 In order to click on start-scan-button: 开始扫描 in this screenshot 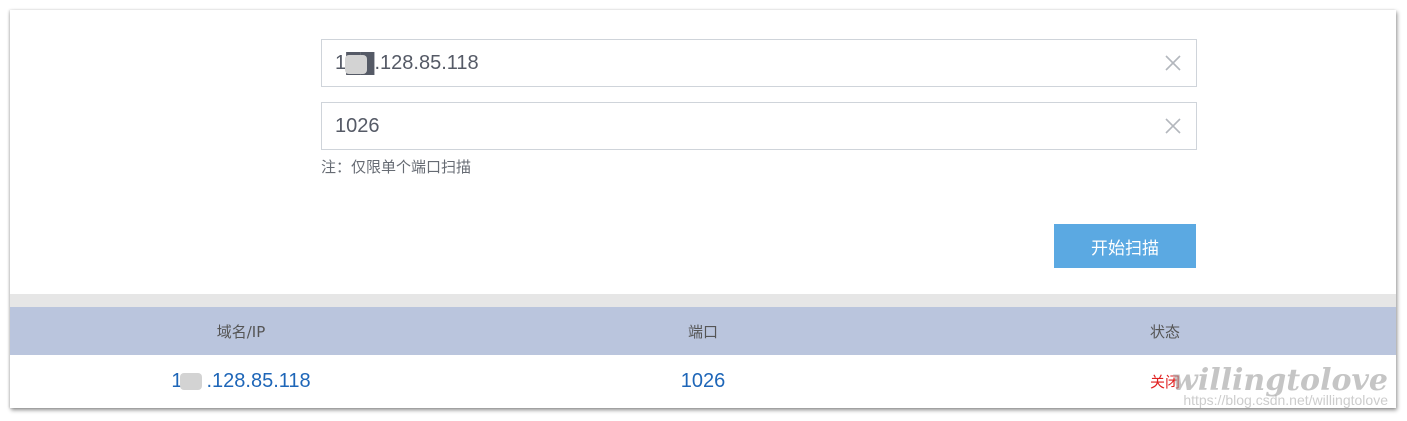, I will do `click(1125, 246)`.